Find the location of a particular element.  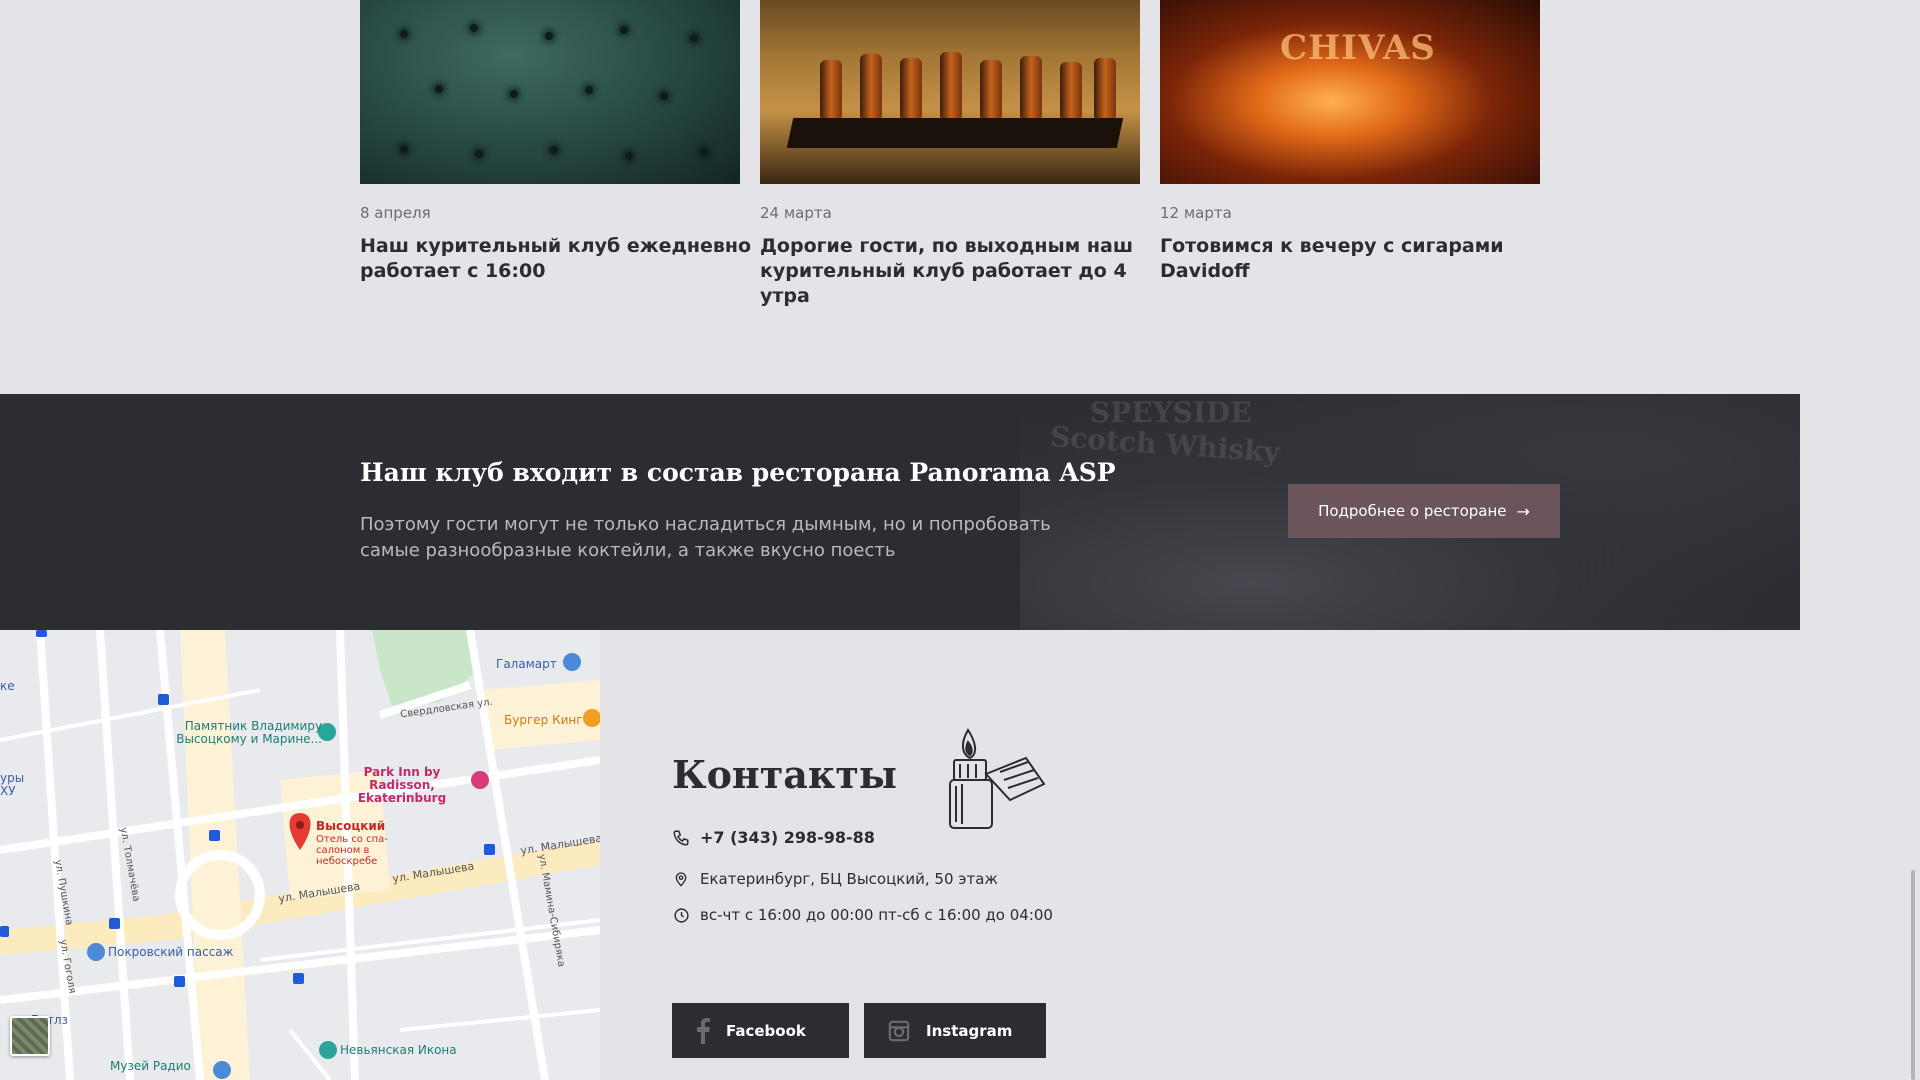

news-title: Готовимся к вечеру с сигарами Davidoff is located at coordinates (1360, 259).